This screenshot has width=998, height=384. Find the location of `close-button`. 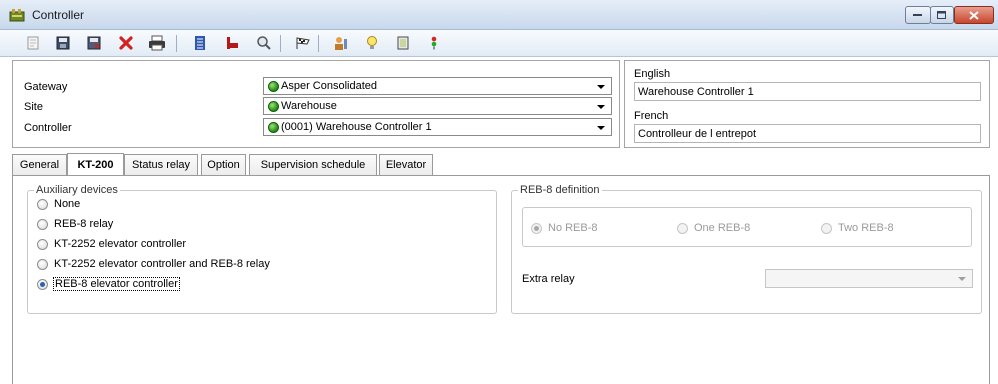

close-button is located at coordinates (974, 15).